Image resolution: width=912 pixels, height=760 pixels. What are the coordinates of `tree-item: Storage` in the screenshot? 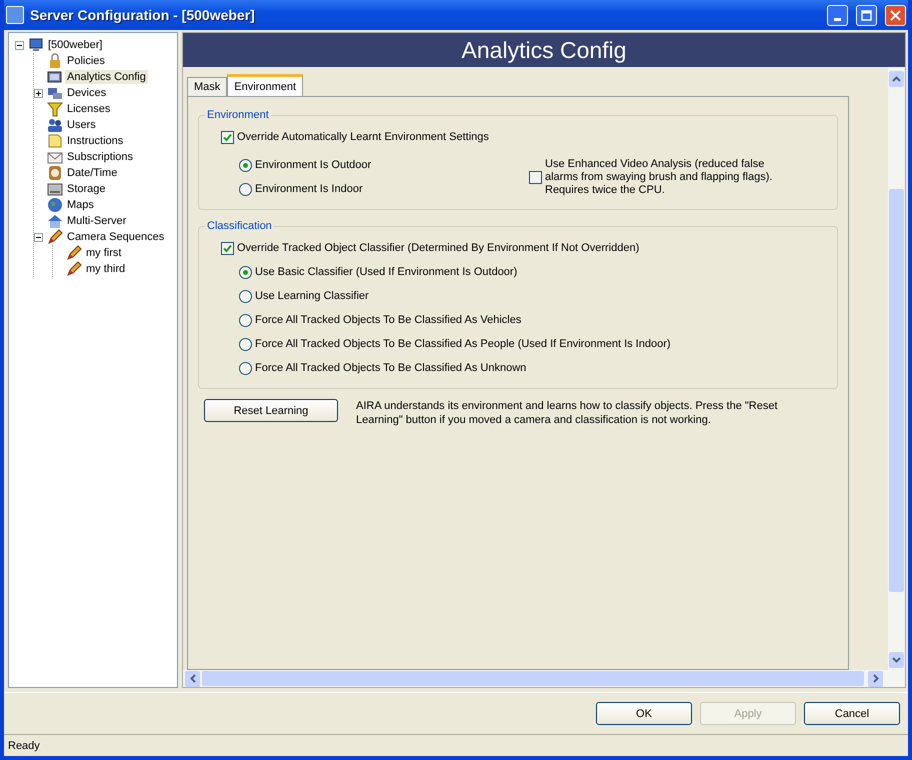 It's located at (86, 189).